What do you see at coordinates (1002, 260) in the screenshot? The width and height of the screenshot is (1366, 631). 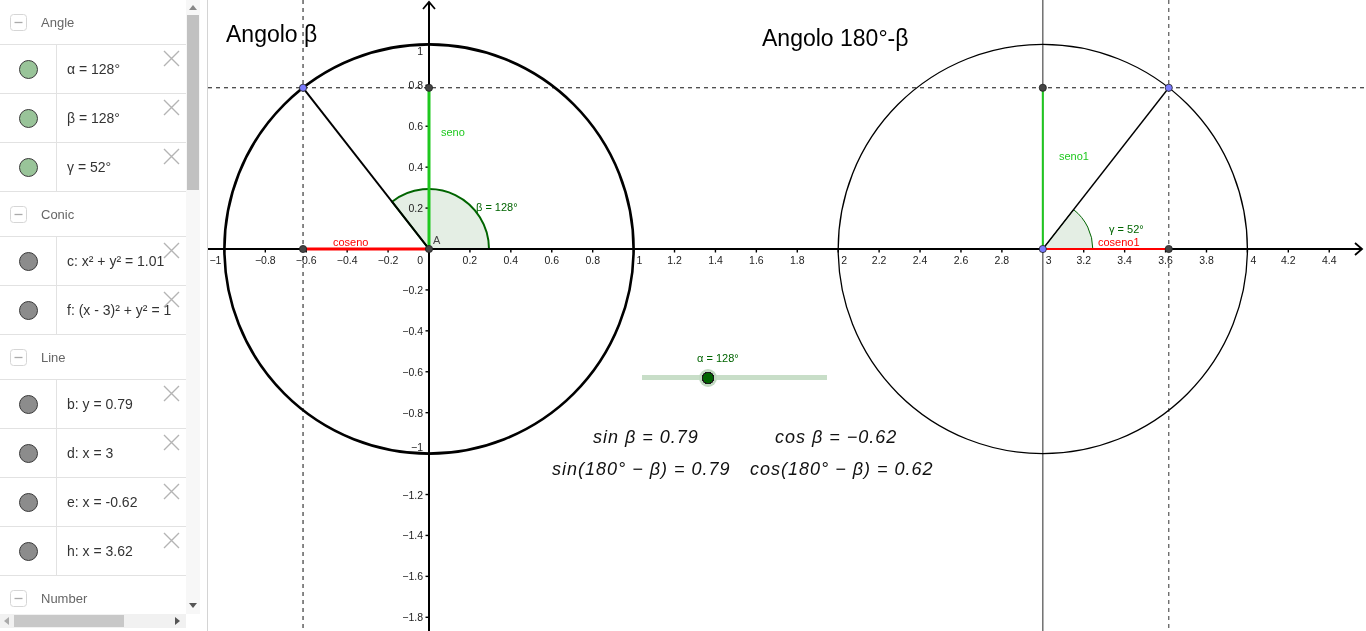 I see `axis-tick-label: 2.8` at bounding box center [1002, 260].